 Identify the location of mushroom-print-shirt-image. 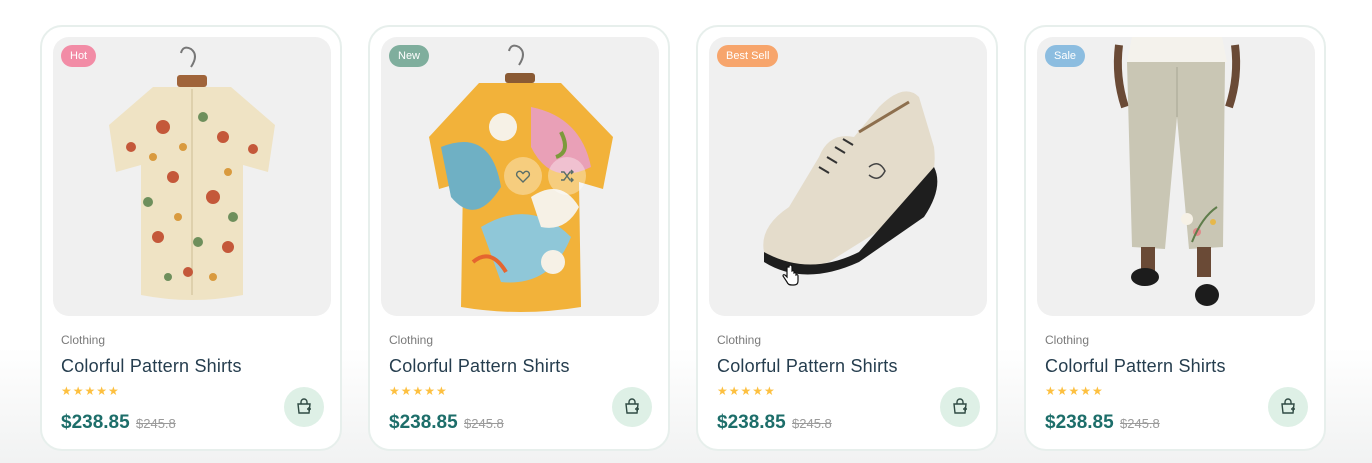
(192, 176).